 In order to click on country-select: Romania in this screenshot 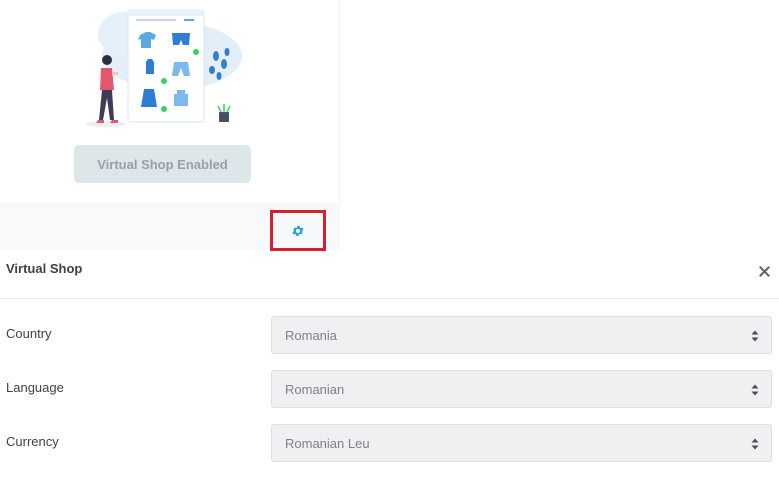, I will do `click(521, 335)`.